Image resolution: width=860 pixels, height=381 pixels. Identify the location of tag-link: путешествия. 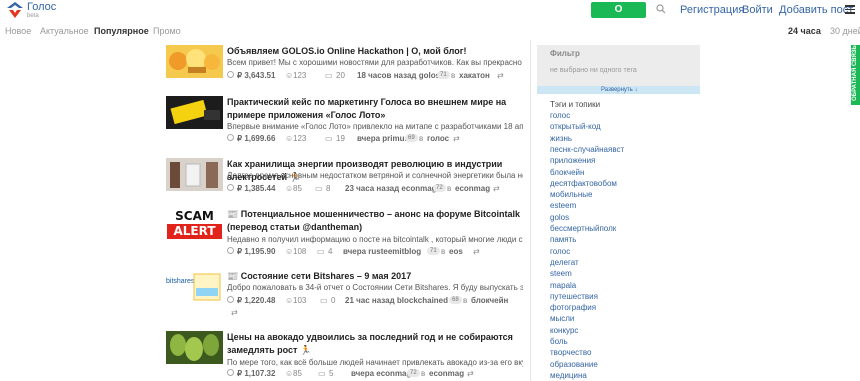
(574, 297).